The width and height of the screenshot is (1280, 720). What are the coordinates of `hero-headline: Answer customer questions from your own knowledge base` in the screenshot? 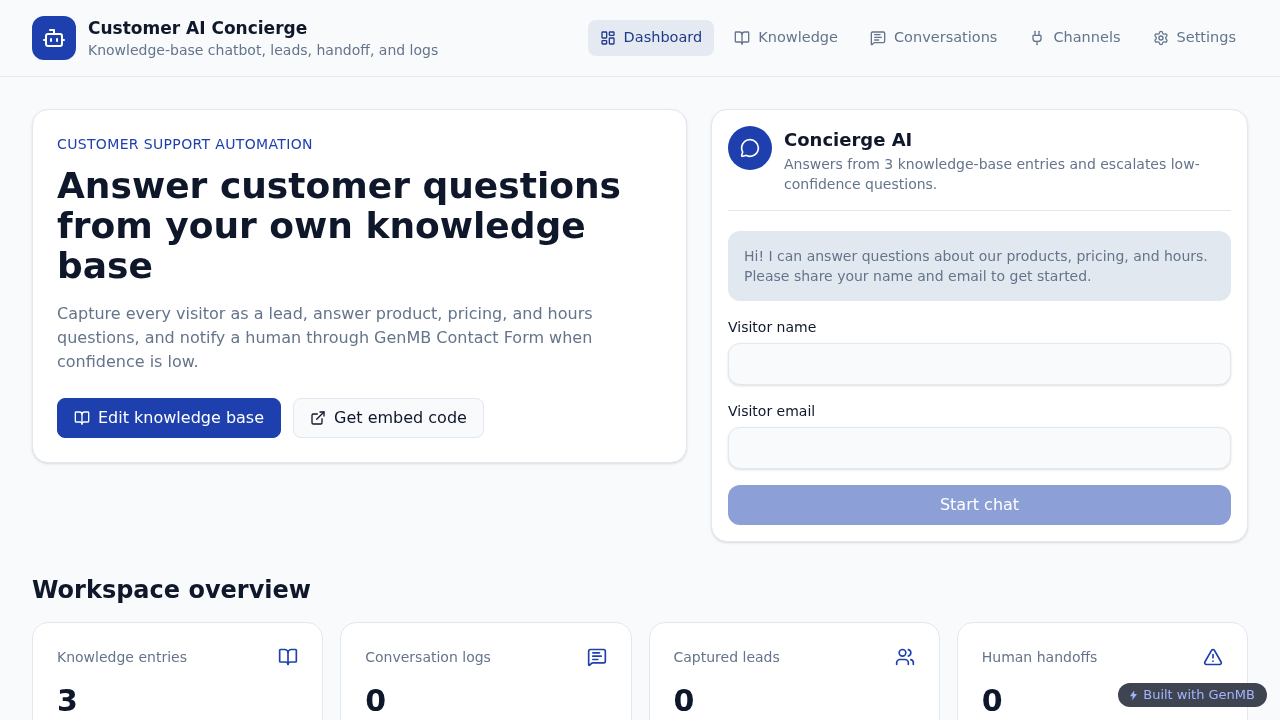 It's located at (339, 226).